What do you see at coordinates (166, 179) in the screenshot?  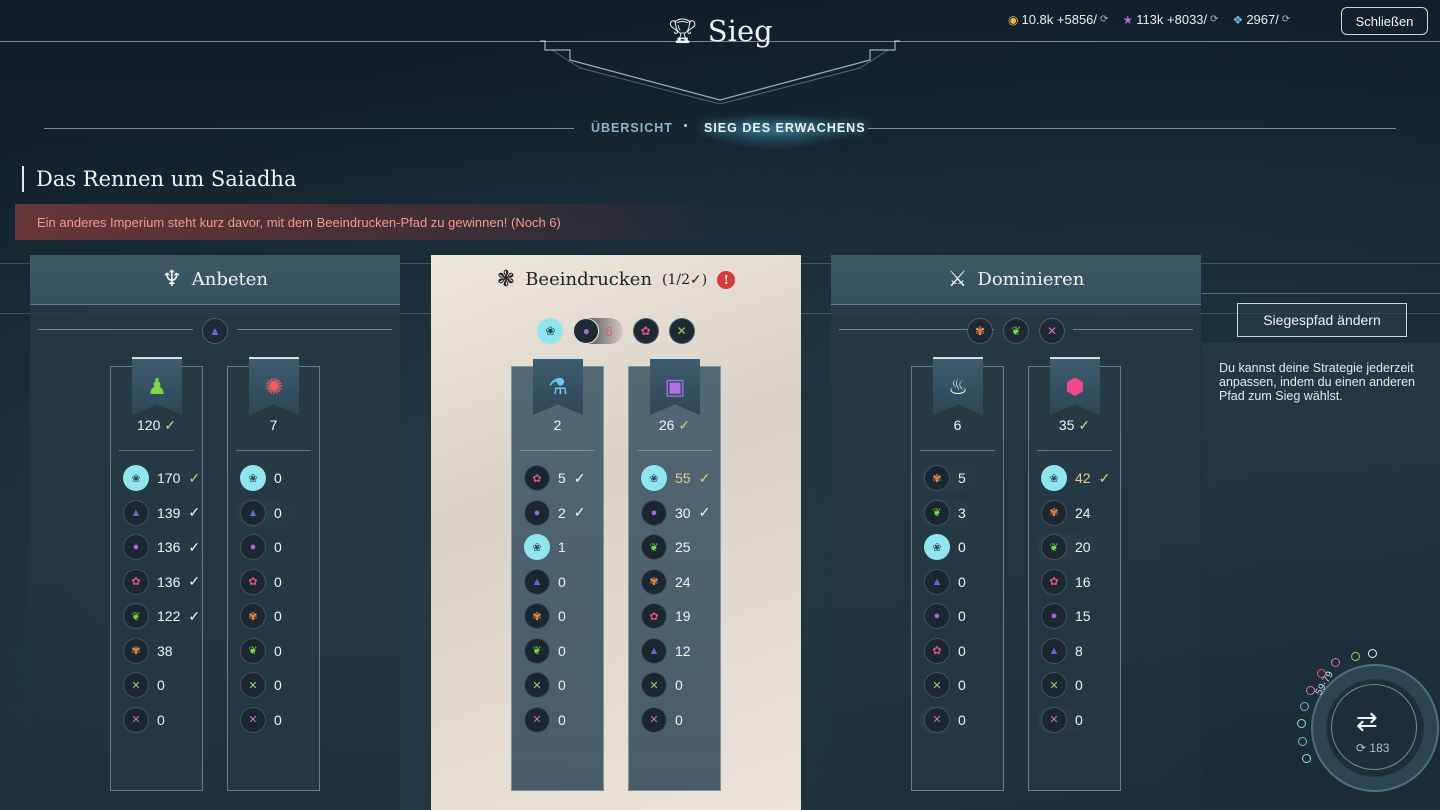 I see `section-title-text: Das Rennen um Saiadha` at bounding box center [166, 179].